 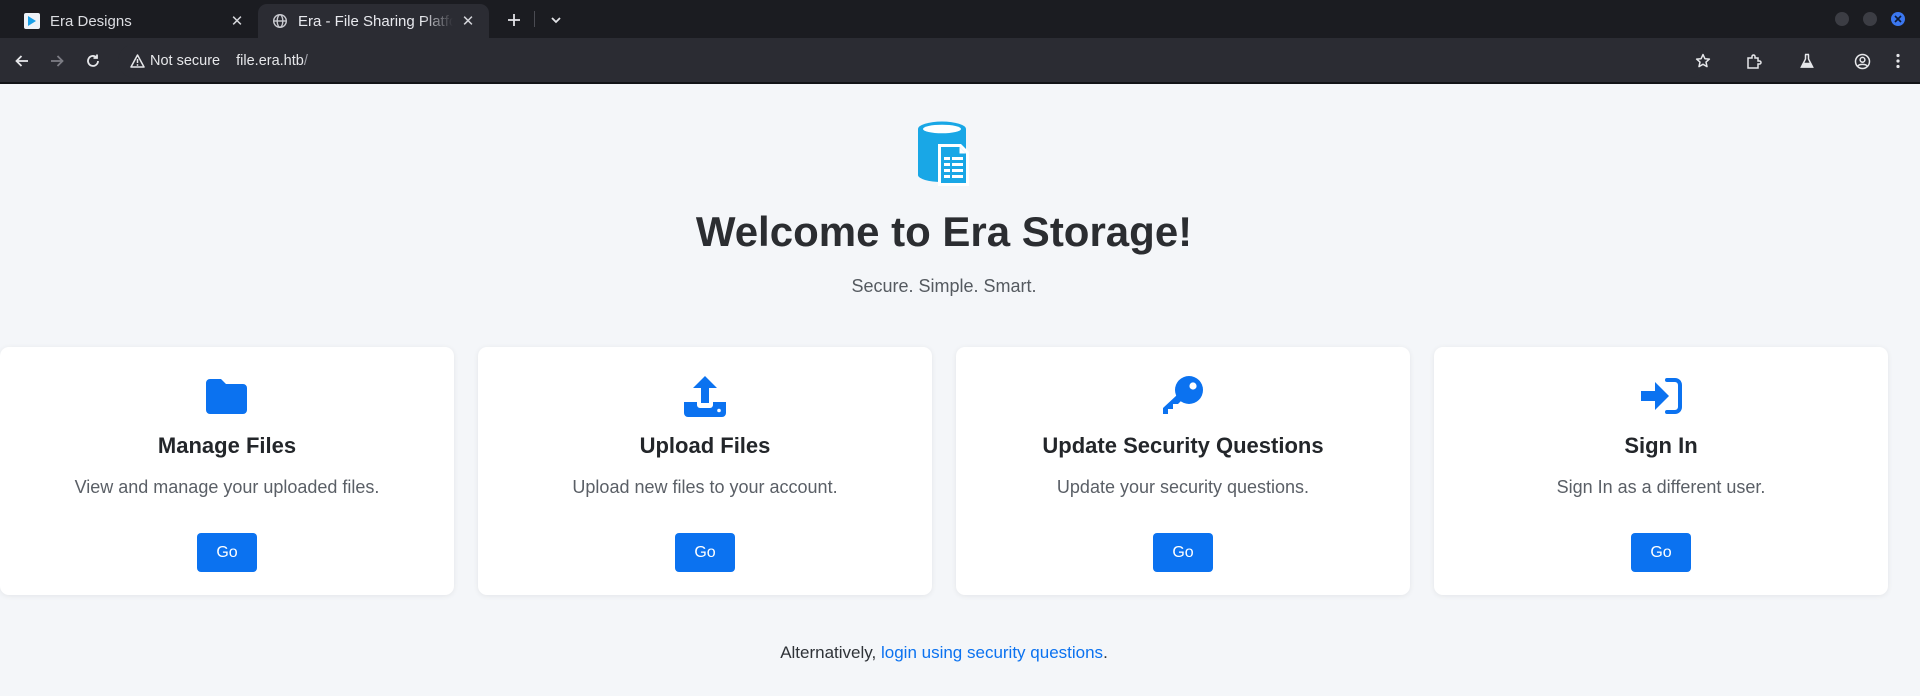 What do you see at coordinates (1661, 471) in the screenshot?
I see `sign-in-card: Sign In Sign In as a different user. Go` at bounding box center [1661, 471].